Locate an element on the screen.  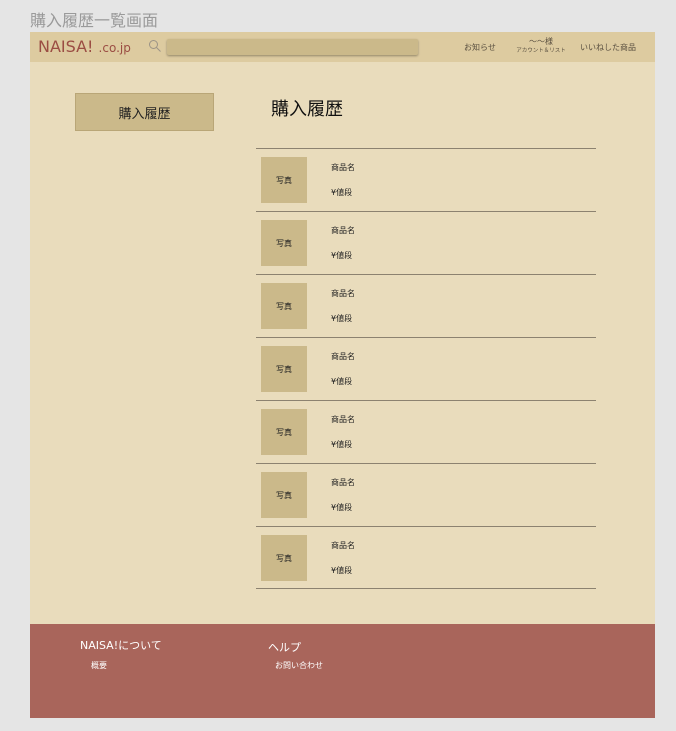
page-title: 購入履歴 is located at coordinates (307, 109).